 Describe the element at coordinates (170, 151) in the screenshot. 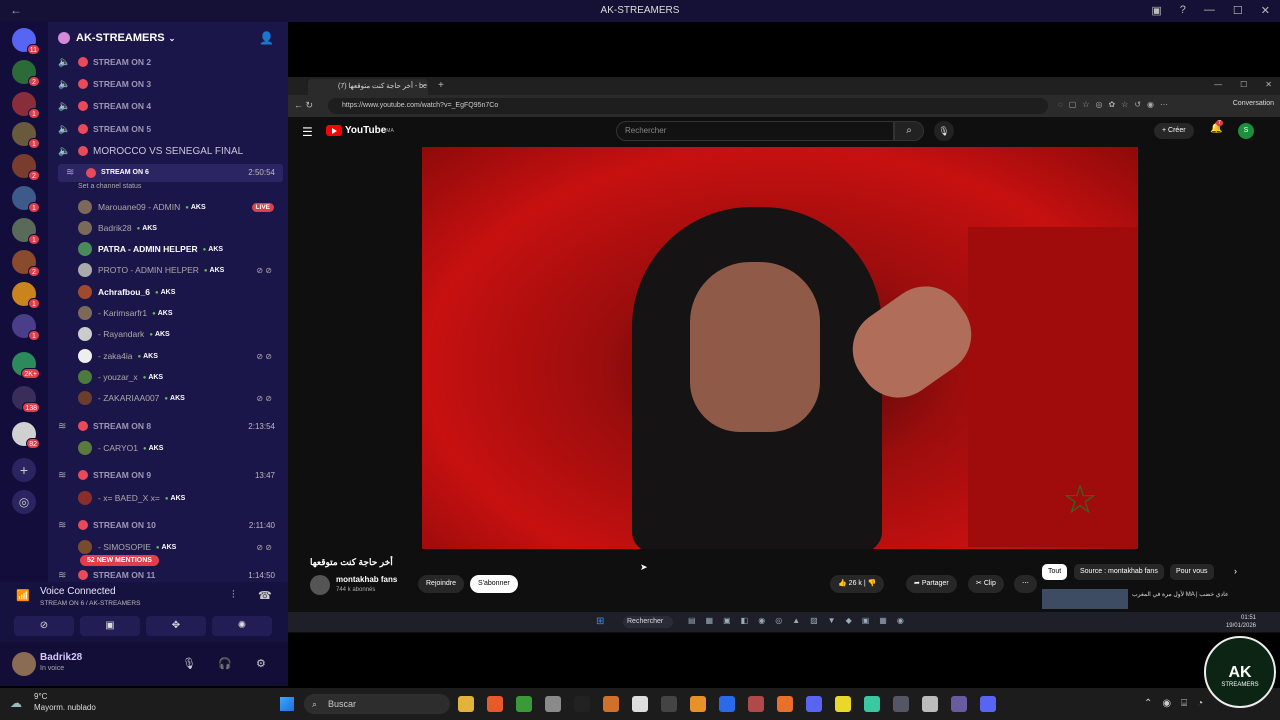

I see `channel-item: 🔈 MOROCCO VS SENEGAL FINAL` at that location.